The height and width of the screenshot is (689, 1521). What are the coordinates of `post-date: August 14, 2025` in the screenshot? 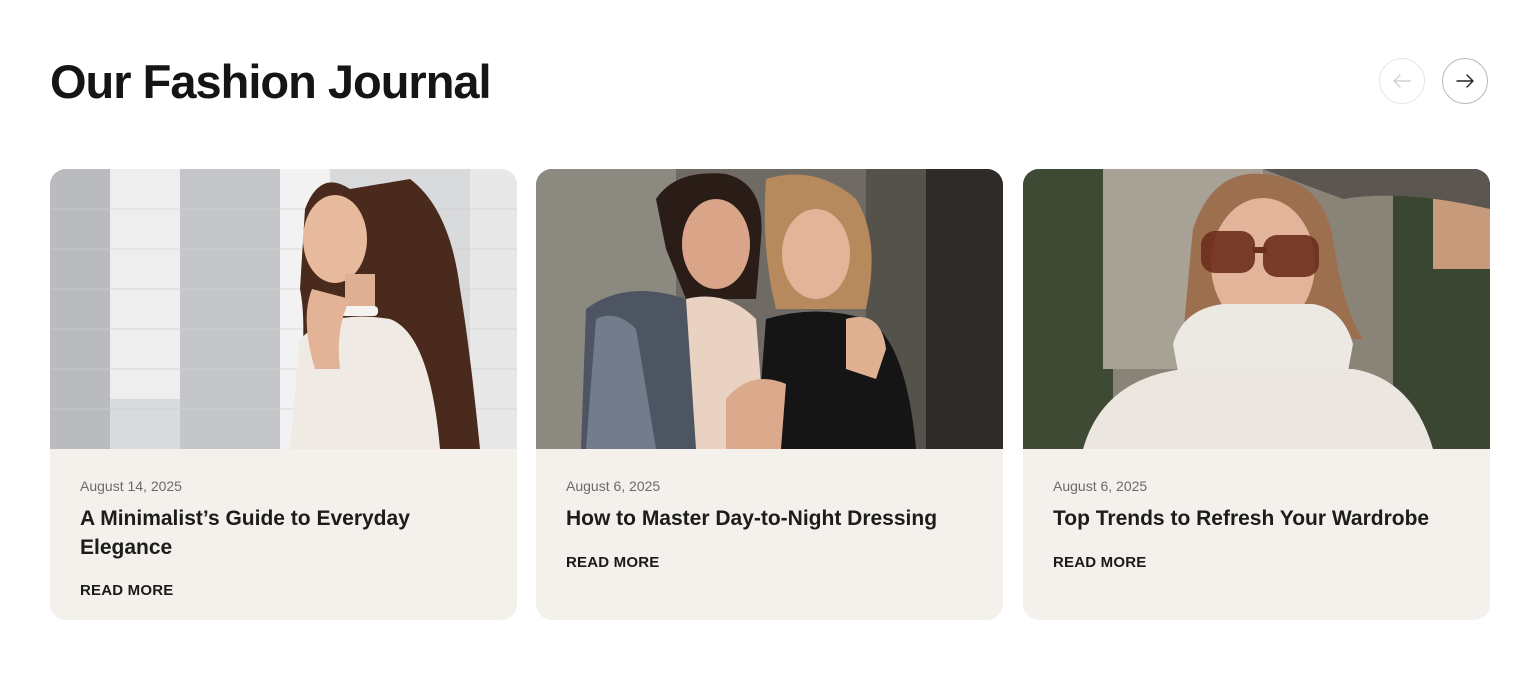 It's located at (131, 486).